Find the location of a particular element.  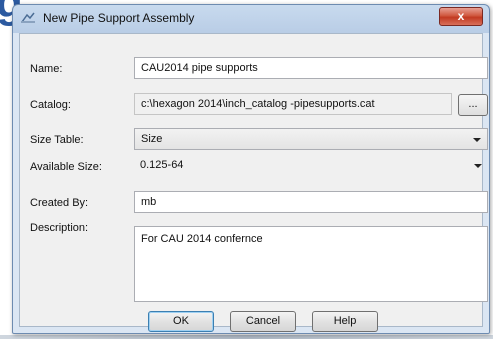

size-table-value: Size is located at coordinates (152, 139).